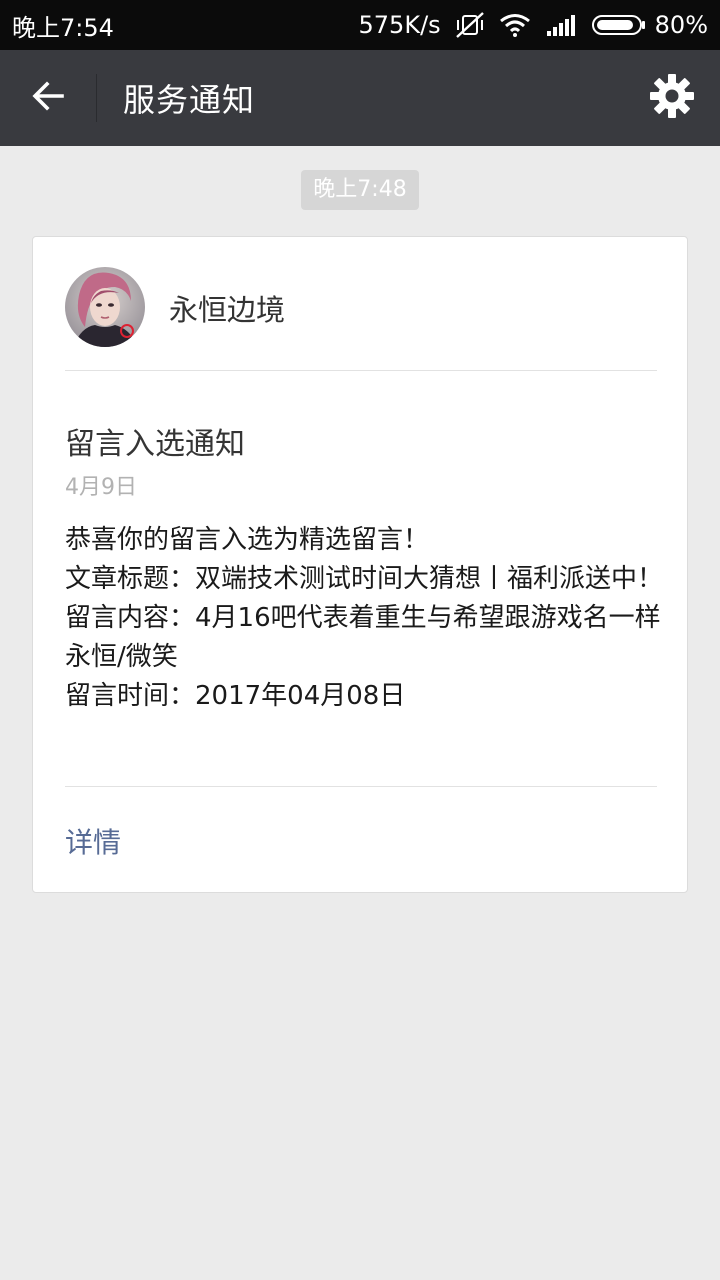  What do you see at coordinates (399, 25) in the screenshot?
I see `net-speed: 575K/s` at bounding box center [399, 25].